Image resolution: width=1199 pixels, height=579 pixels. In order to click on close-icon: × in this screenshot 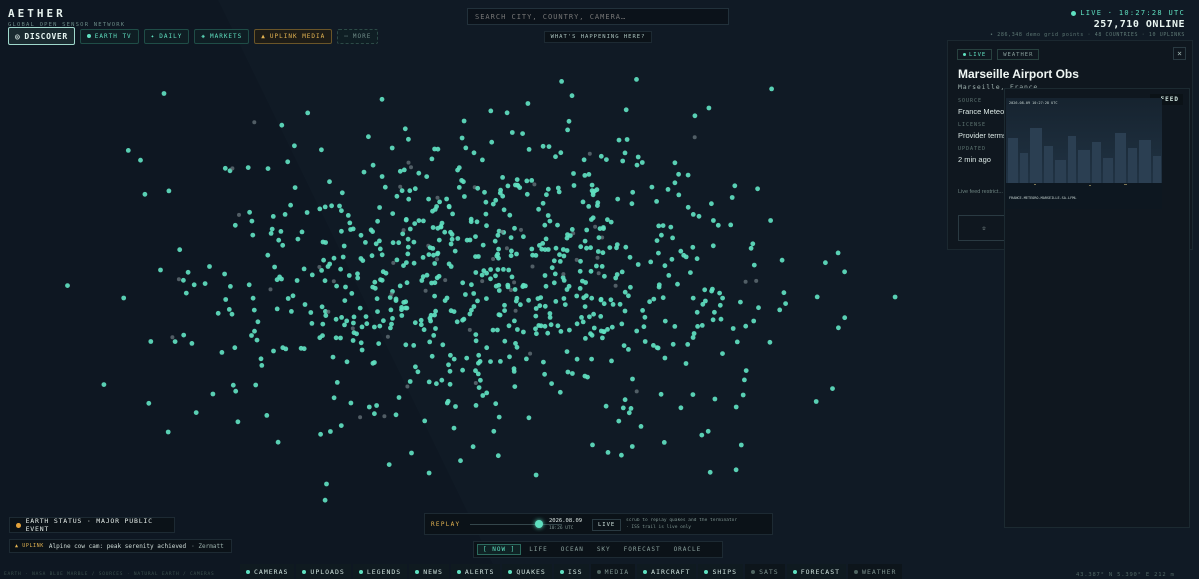, I will do `click(1179, 53)`.